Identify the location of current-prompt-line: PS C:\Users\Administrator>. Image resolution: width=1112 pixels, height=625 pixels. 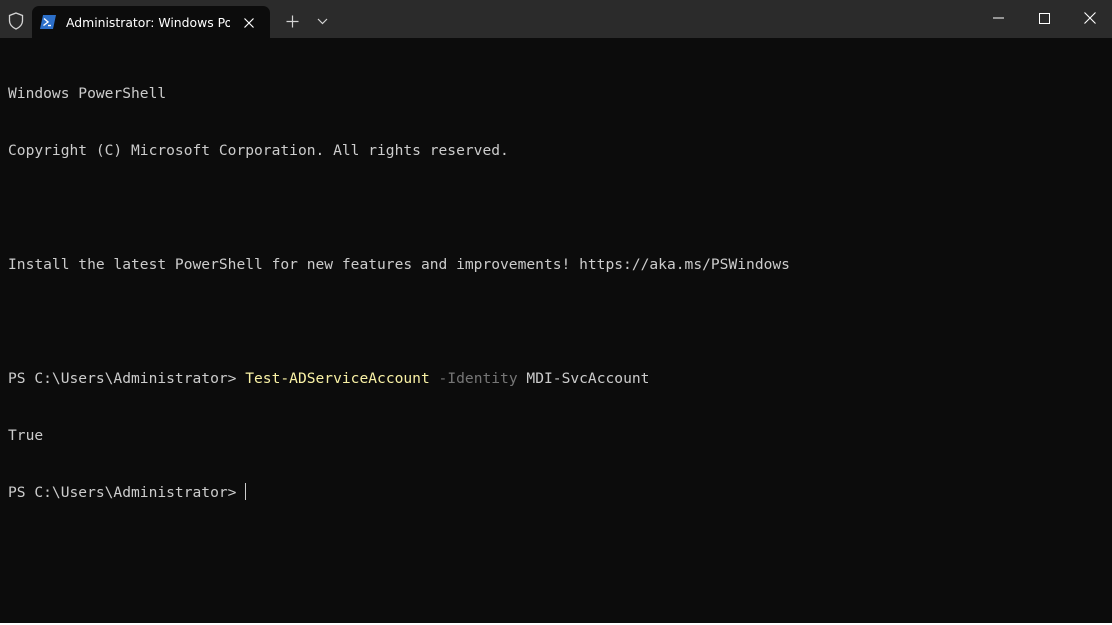
(553, 492).